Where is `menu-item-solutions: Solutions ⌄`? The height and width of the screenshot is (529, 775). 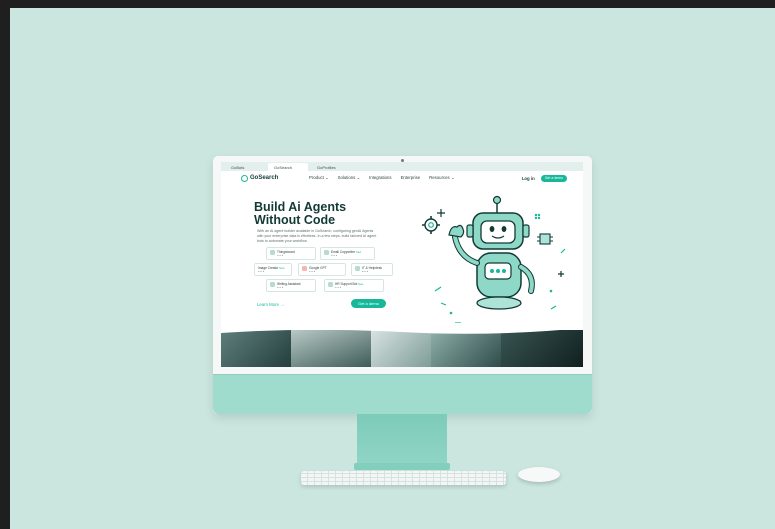 menu-item-solutions: Solutions ⌄ is located at coordinates (349, 178).